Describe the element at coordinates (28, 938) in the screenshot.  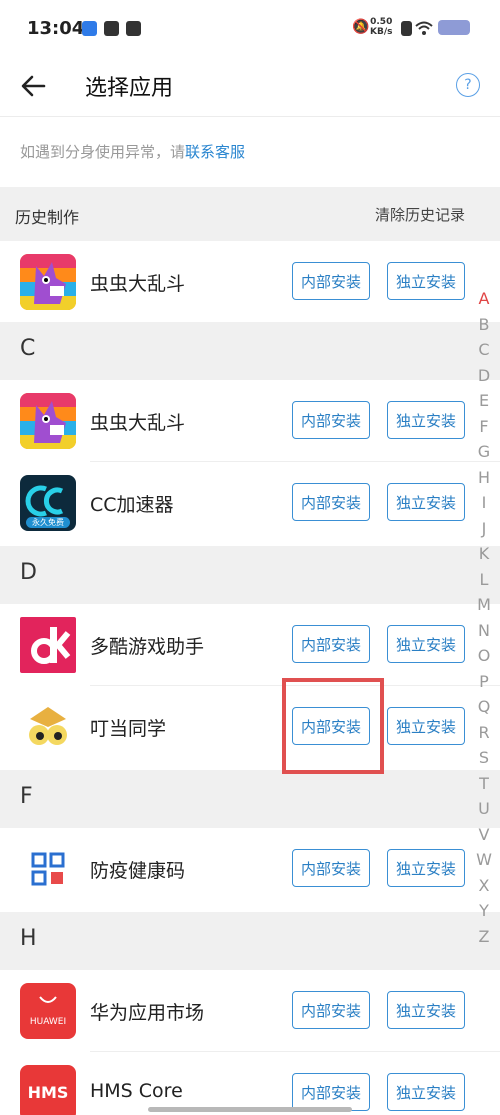
I see `section-letter: H` at that location.